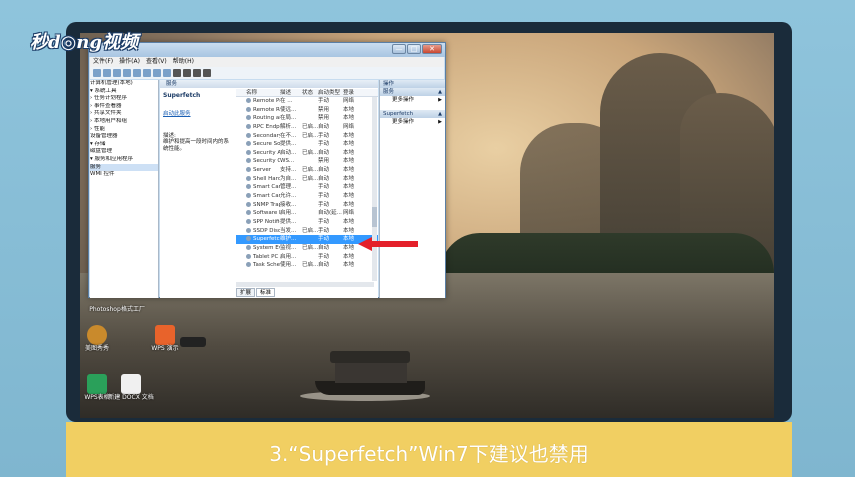 The width and height of the screenshot is (855, 477). What do you see at coordinates (124, 175) in the screenshot?
I see `tree-item: WMI 控件` at bounding box center [124, 175].